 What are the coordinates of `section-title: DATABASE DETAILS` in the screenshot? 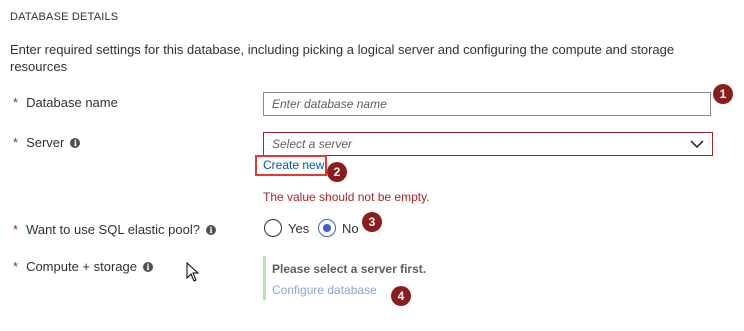 It's located at (64, 17).